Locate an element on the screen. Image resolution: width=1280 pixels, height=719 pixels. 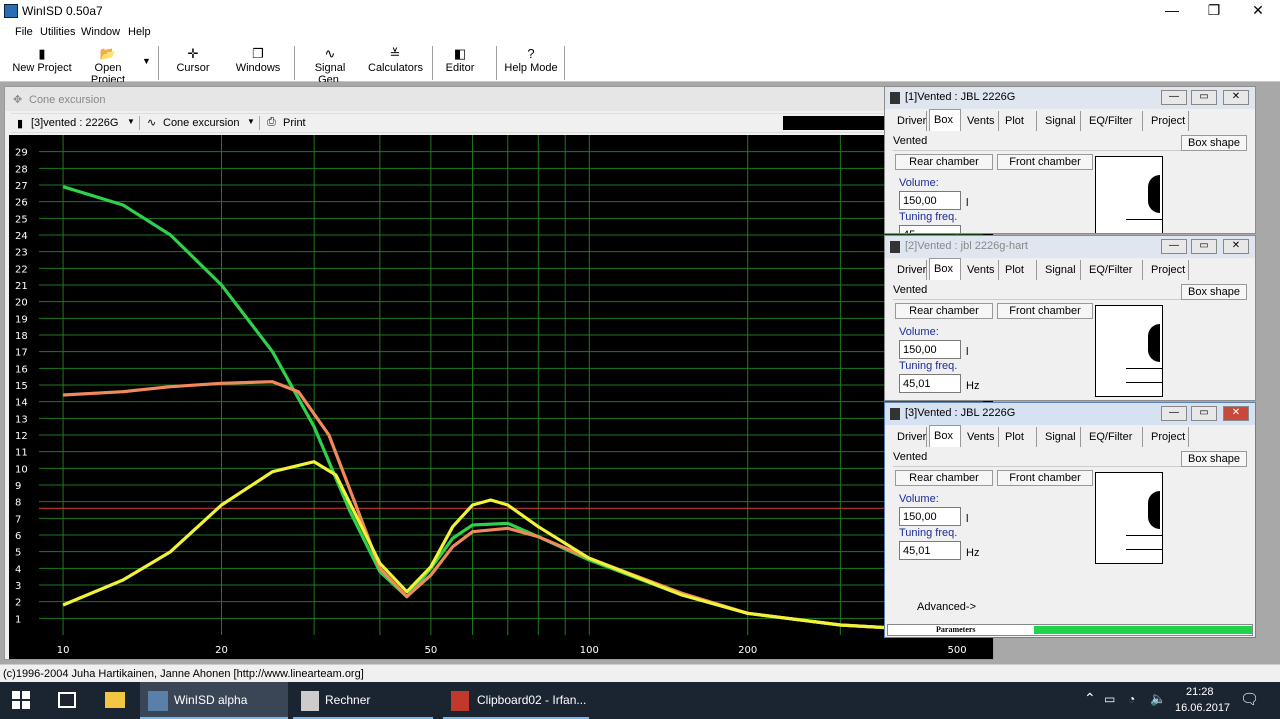
menu-window: Window is located at coordinates (100, 32).